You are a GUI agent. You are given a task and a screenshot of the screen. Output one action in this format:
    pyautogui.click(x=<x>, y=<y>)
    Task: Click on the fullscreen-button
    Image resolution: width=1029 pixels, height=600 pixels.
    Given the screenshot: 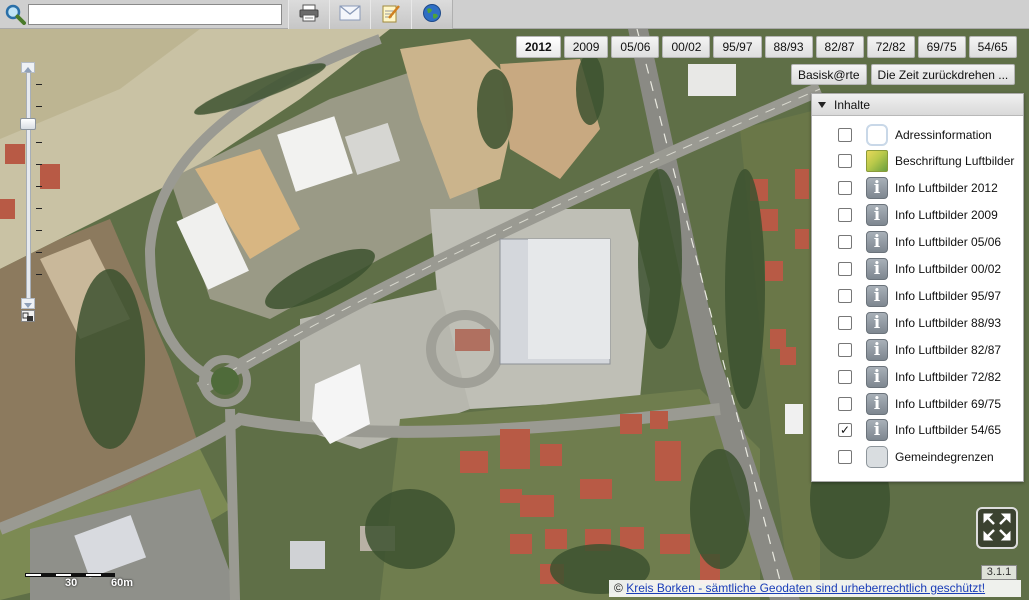 What is the action you would take?
    pyautogui.click(x=997, y=528)
    